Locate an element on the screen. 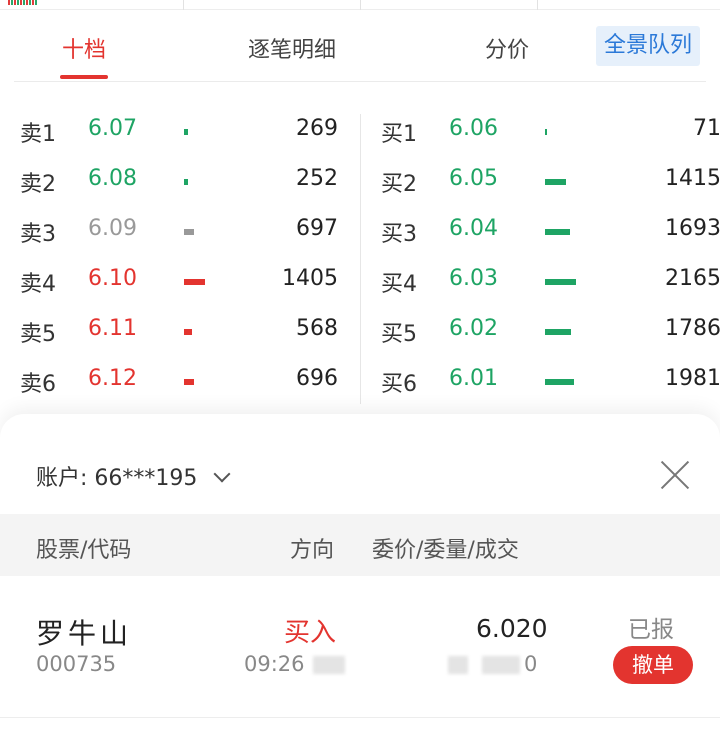 This screenshot has width=720, height=732. order-direction: 买入 is located at coordinates (310, 633).